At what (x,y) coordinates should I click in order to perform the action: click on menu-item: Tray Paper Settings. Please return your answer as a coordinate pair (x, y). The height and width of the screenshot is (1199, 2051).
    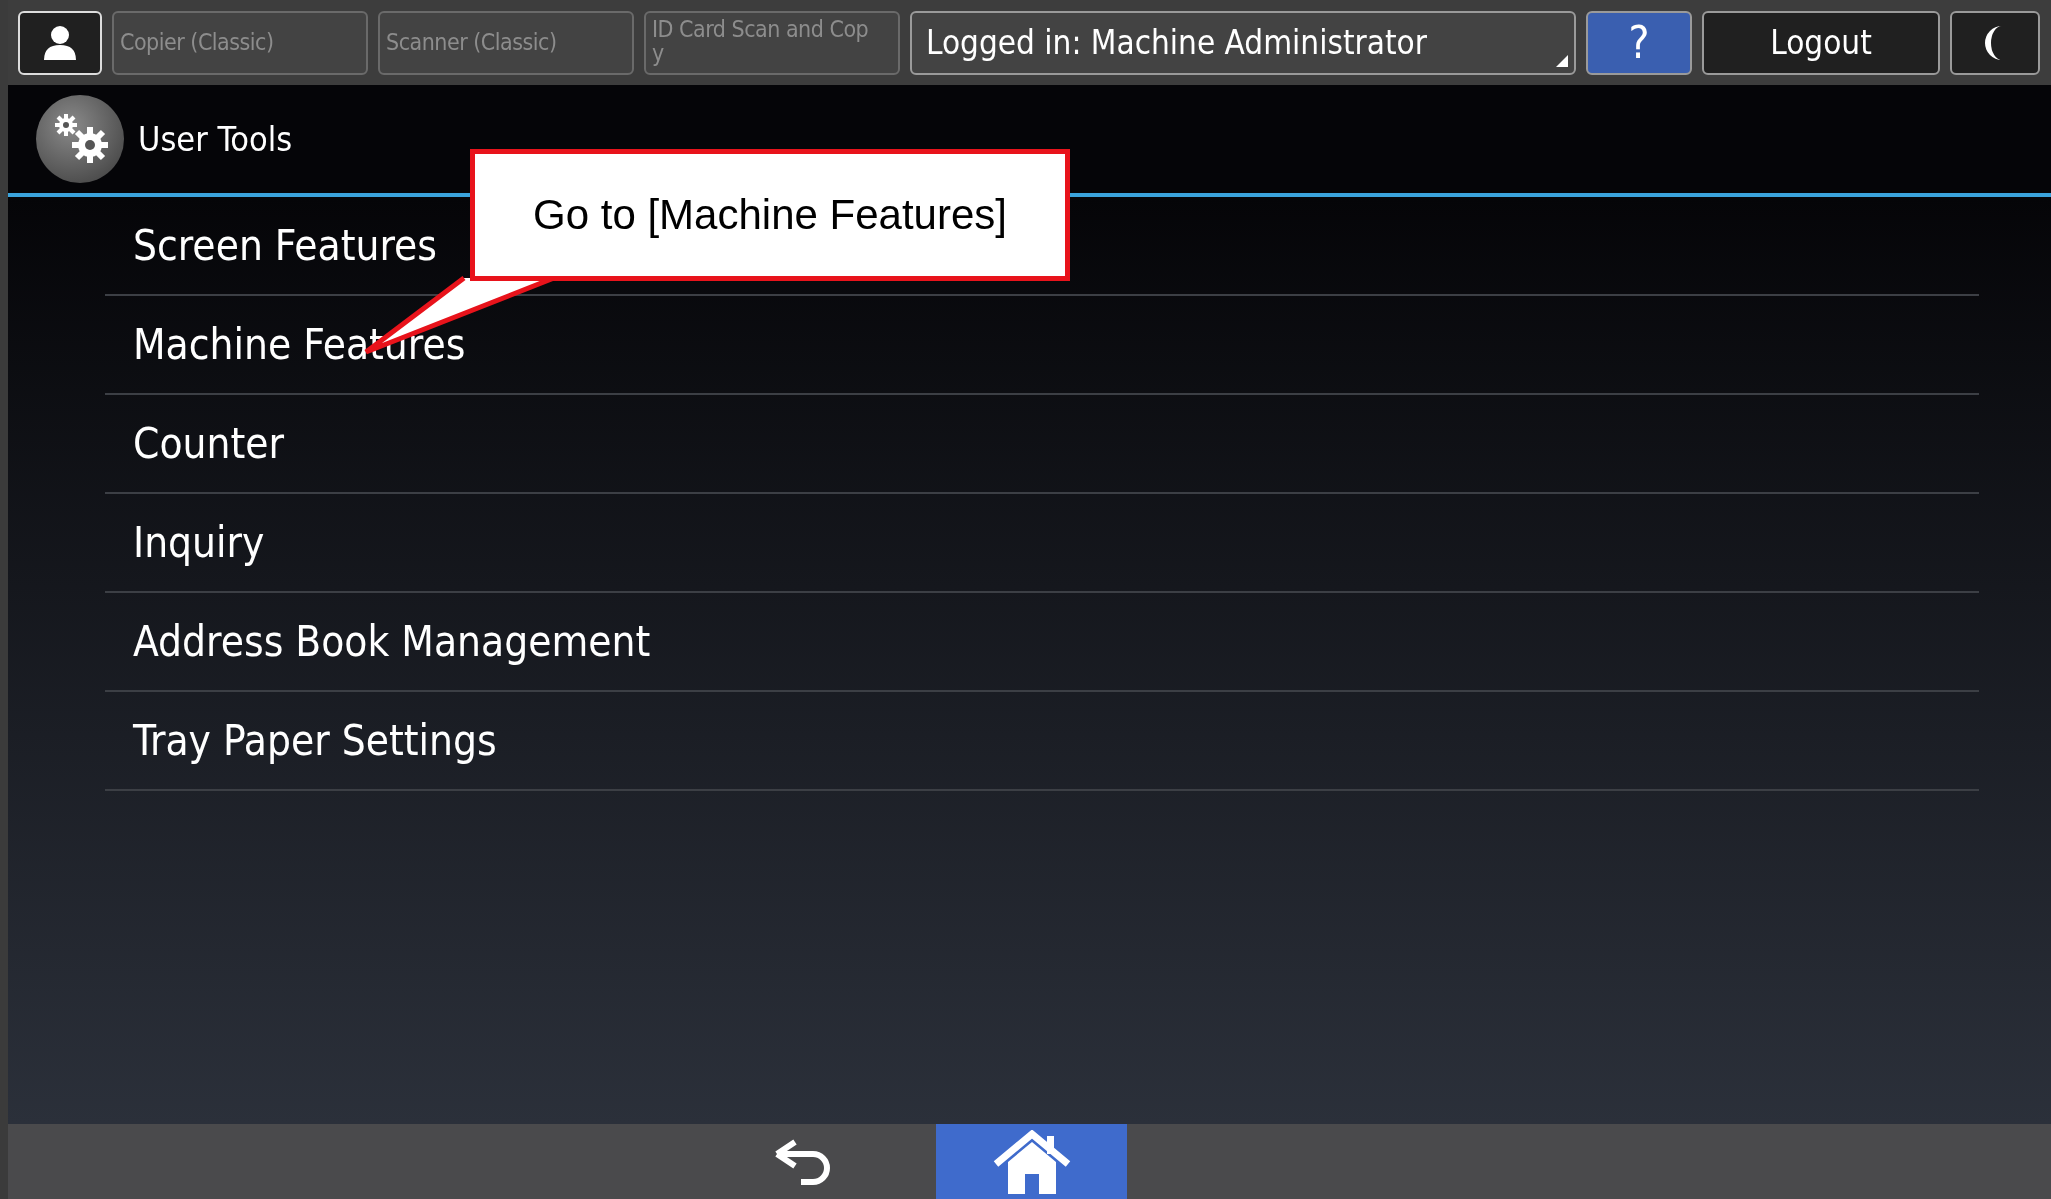
    Looking at the image, I should click on (1042, 741).